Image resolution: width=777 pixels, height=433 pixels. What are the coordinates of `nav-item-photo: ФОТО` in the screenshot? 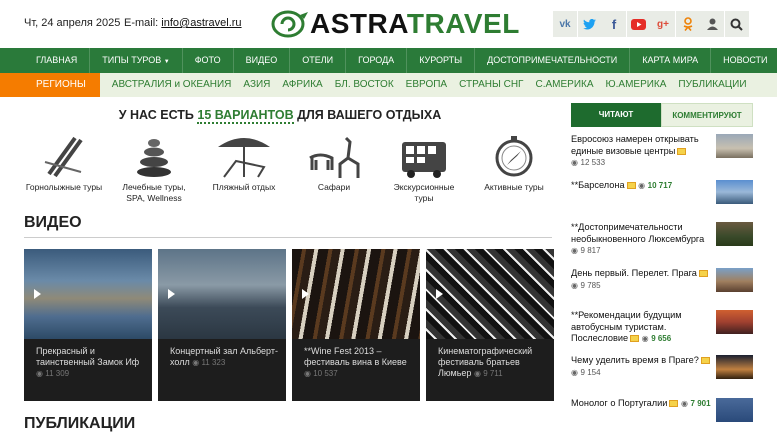 It's located at (208, 60).